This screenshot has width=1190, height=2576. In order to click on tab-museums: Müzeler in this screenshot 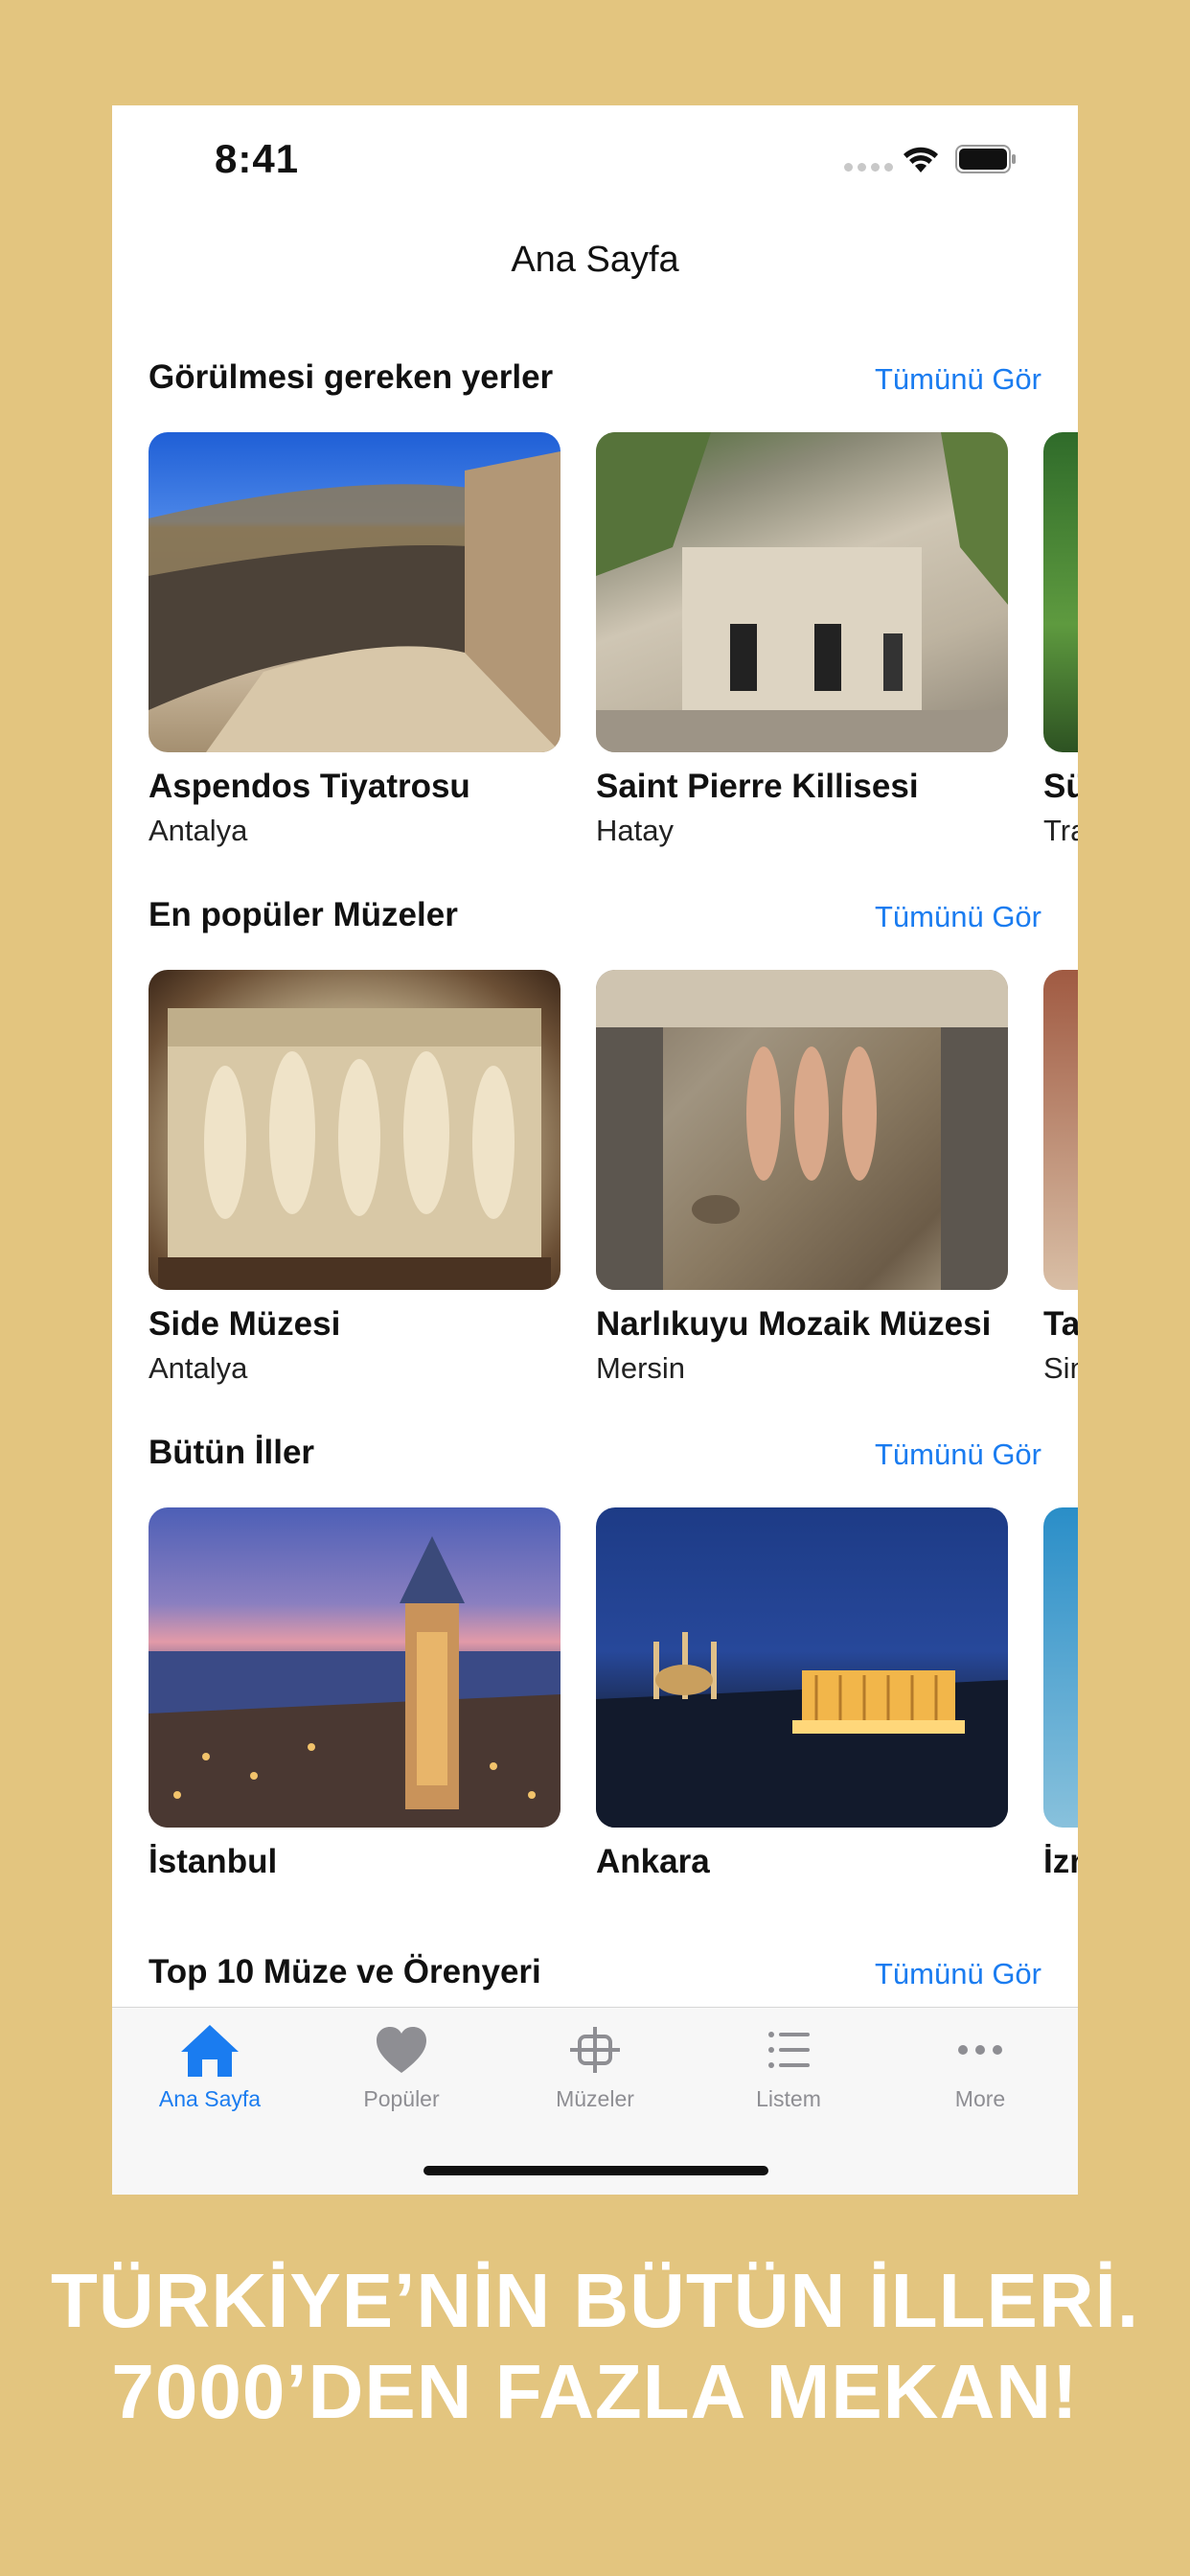, I will do `click(595, 2065)`.